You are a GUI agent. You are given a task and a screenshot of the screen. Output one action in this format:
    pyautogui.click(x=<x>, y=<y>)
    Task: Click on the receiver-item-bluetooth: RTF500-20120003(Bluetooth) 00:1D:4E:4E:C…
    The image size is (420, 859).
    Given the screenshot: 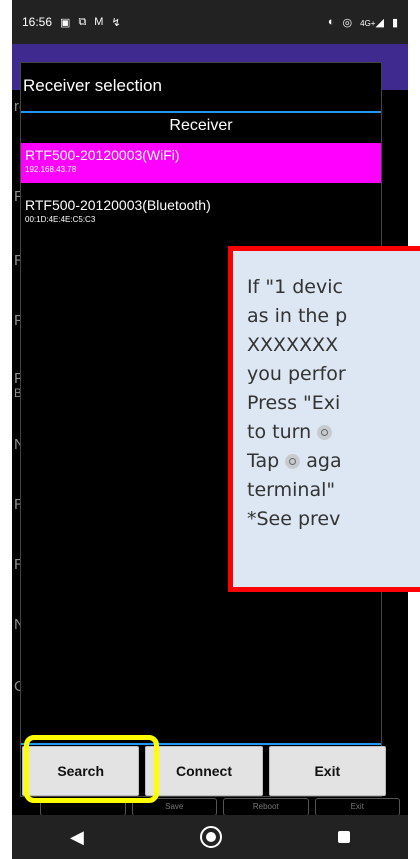 What is the action you would take?
    pyautogui.click(x=201, y=213)
    